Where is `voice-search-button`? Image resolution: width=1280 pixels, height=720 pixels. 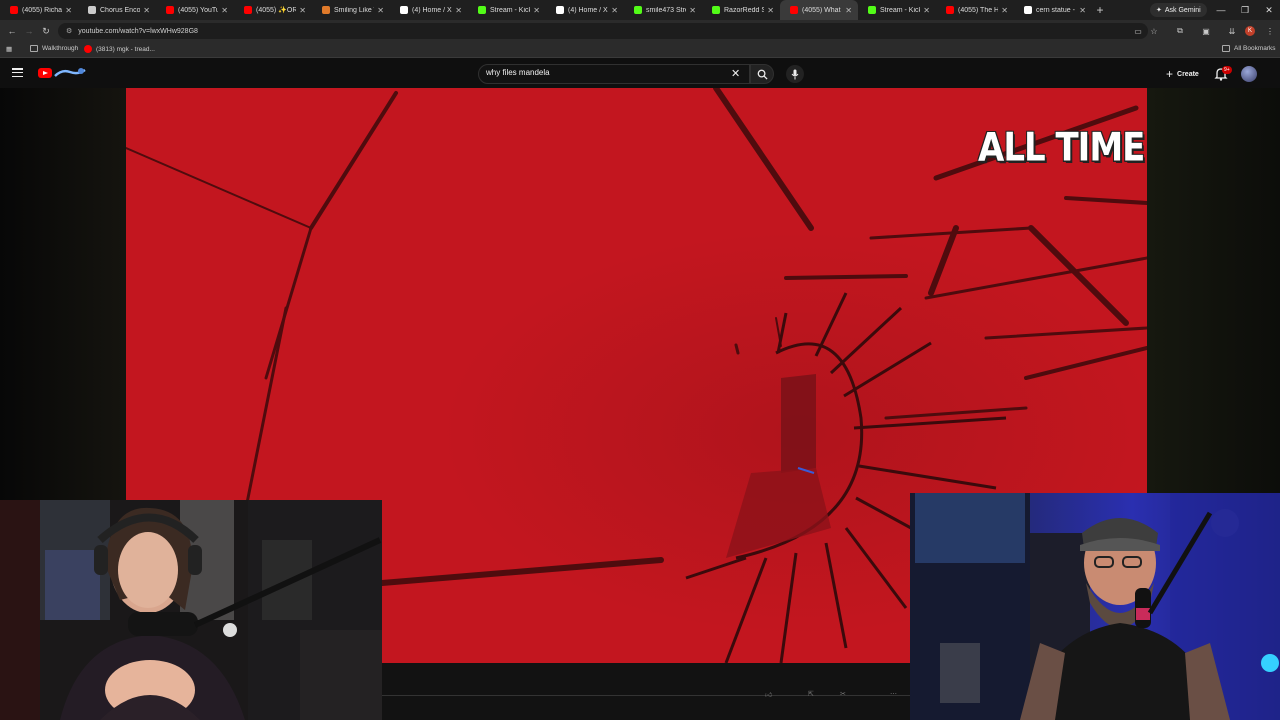 voice-search-button is located at coordinates (795, 74).